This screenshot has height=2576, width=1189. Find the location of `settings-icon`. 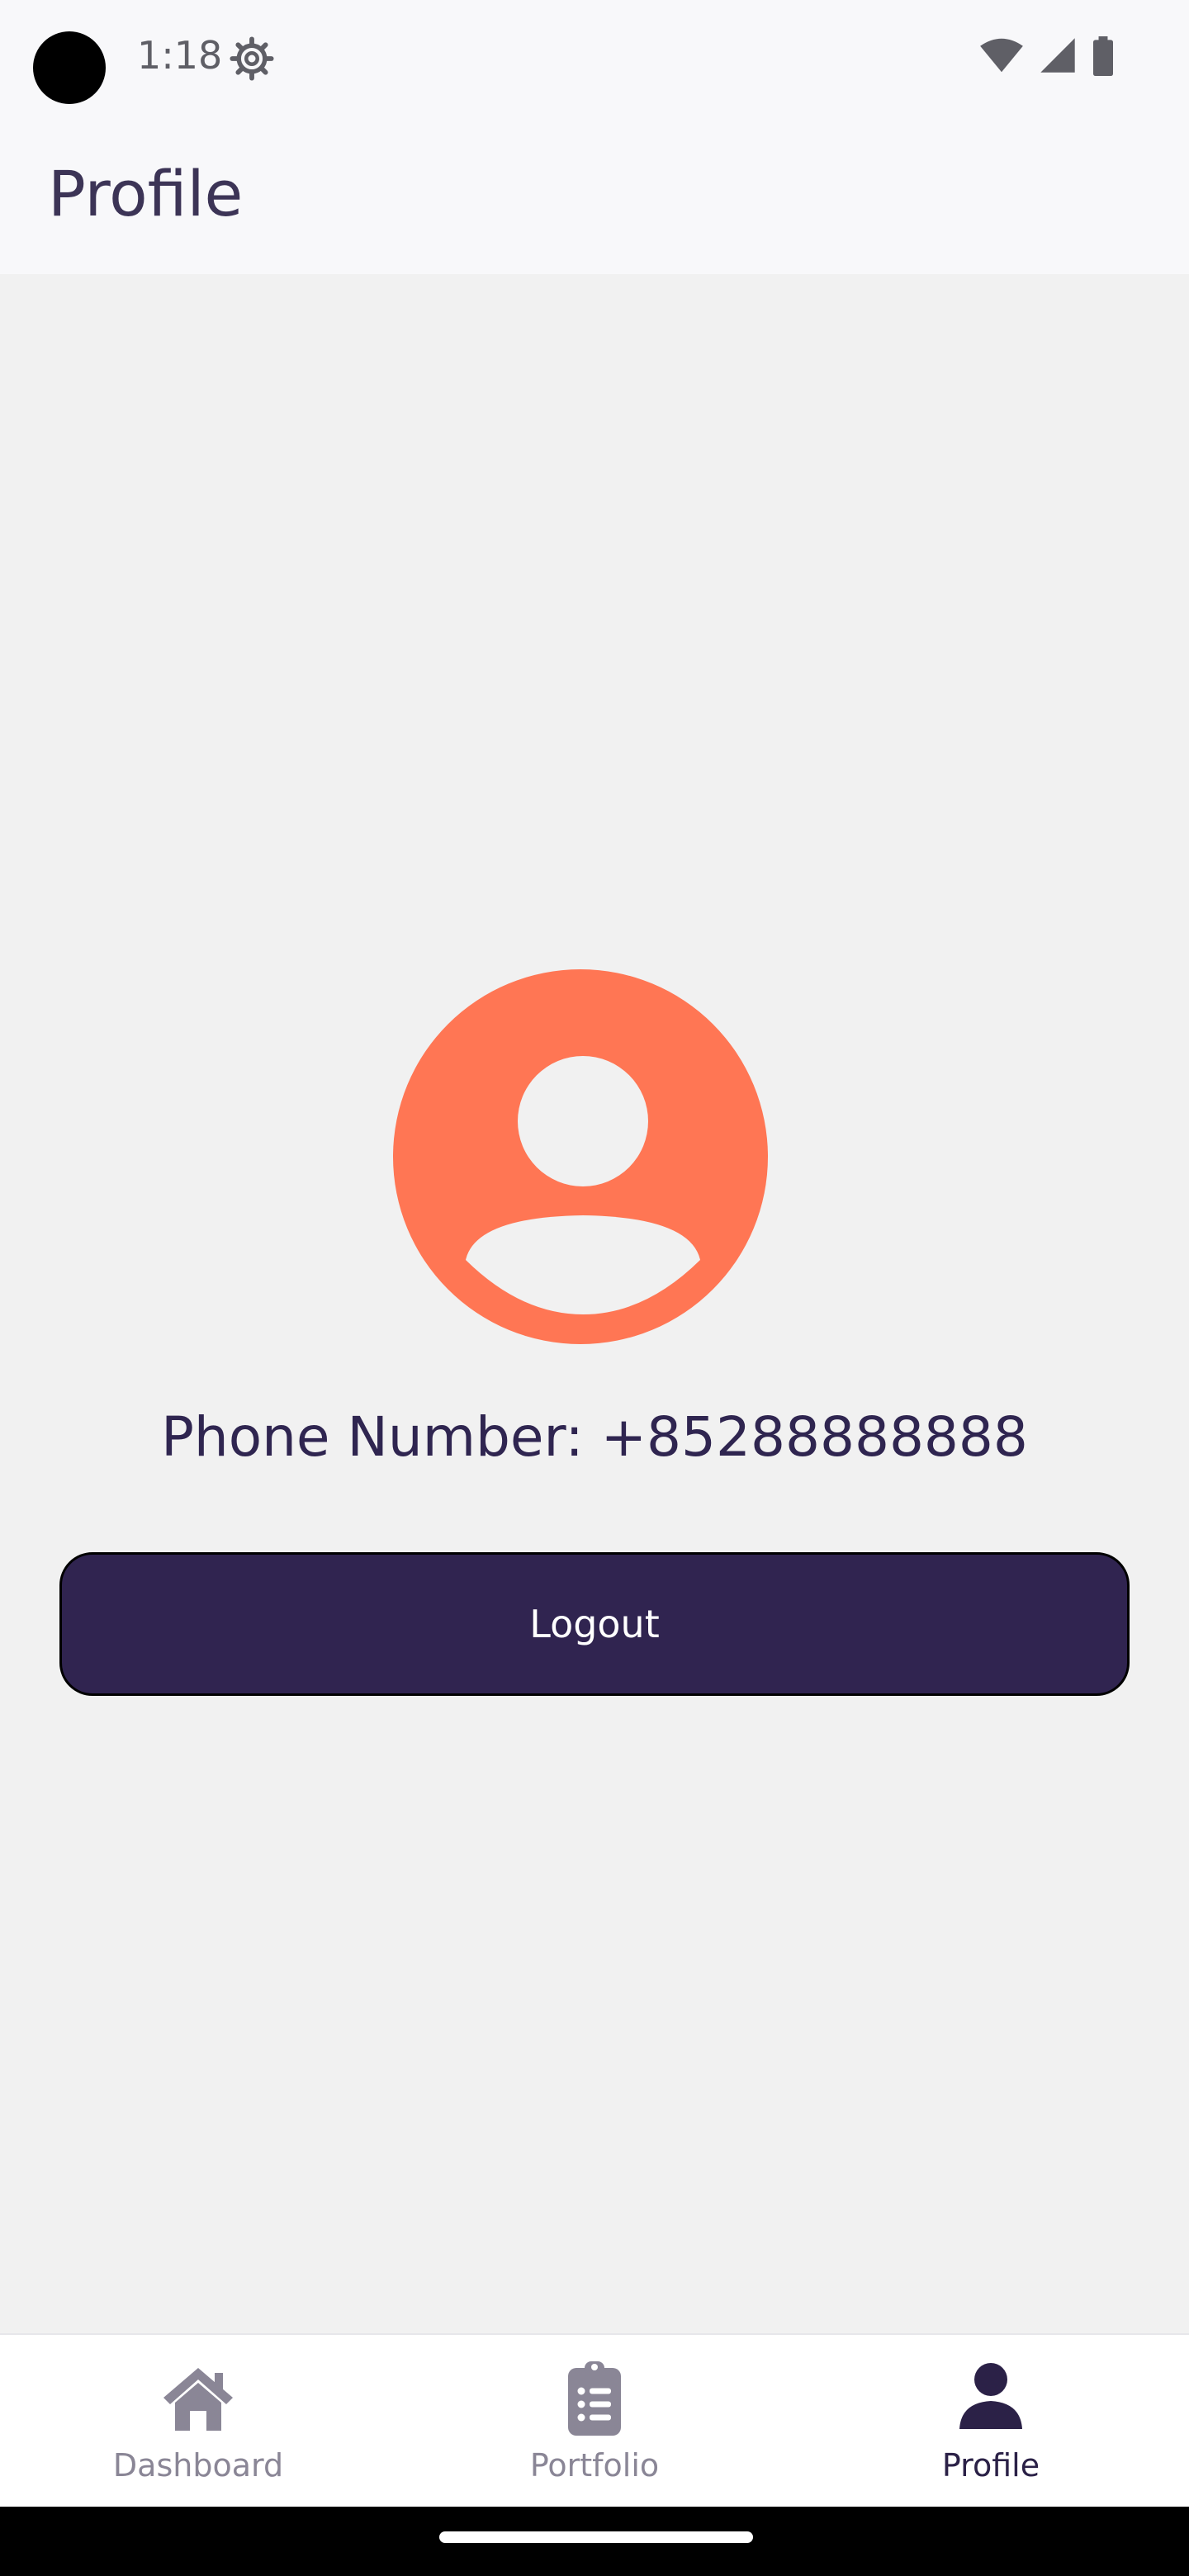

settings-icon is located at coordinates (252, 58).